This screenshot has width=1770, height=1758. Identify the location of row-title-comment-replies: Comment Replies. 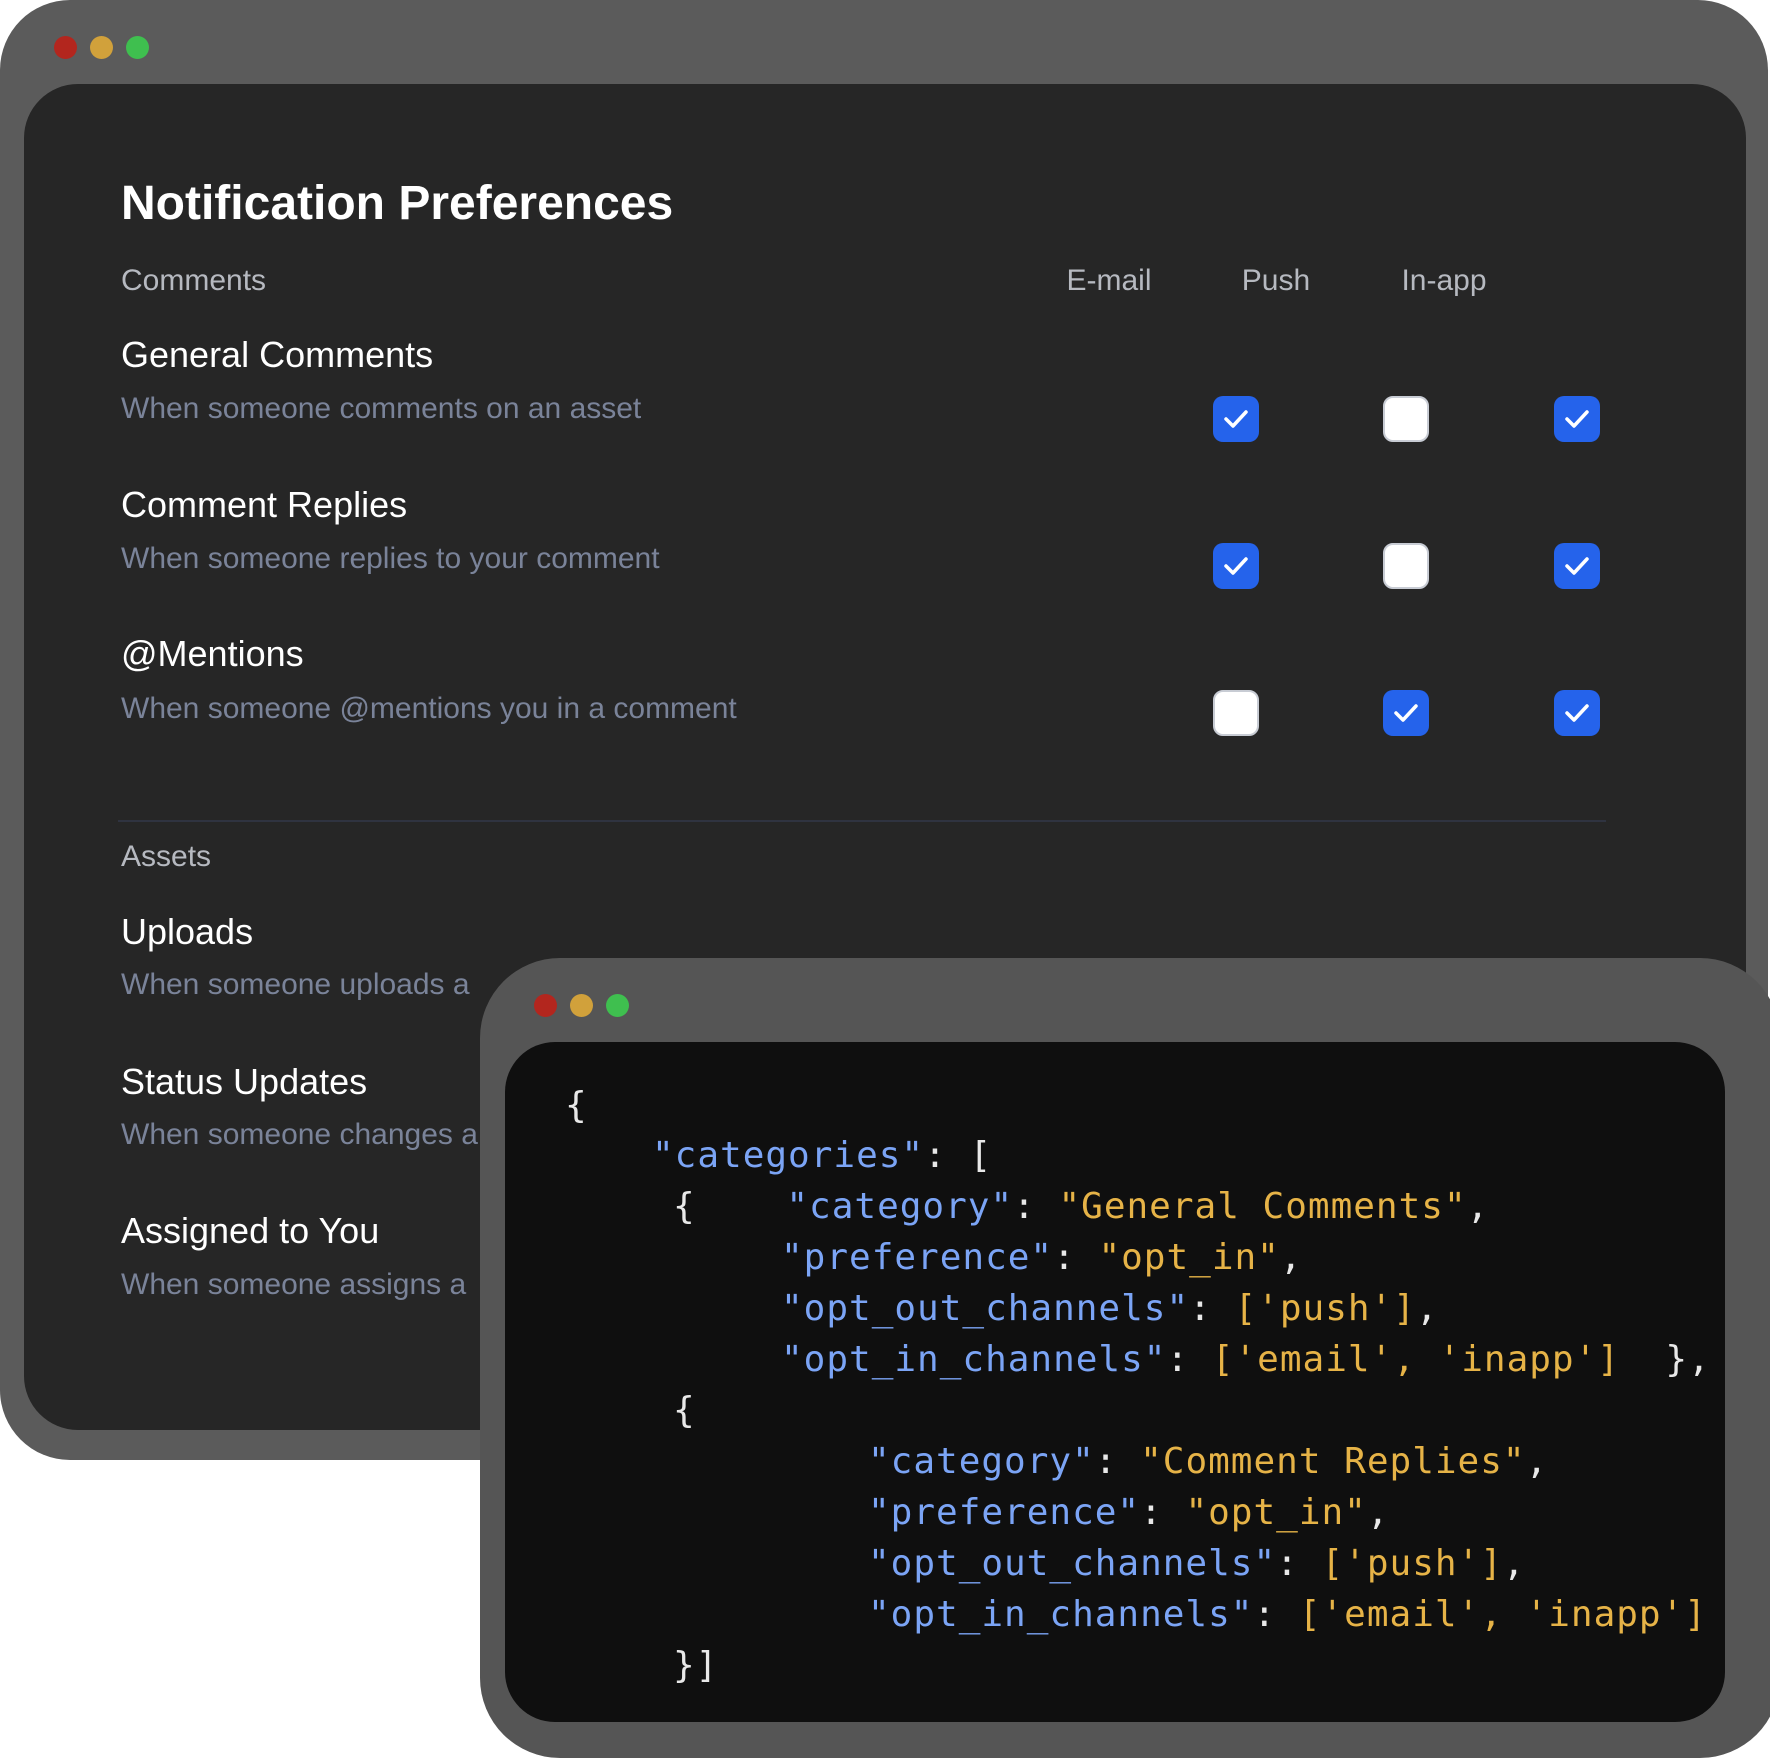
(264, 504).